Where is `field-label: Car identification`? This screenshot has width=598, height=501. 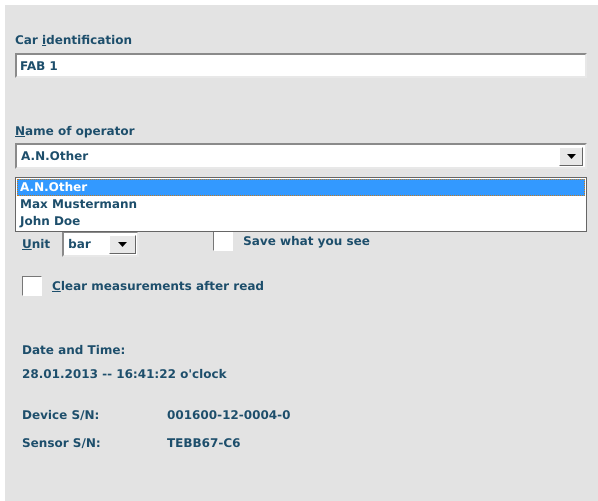
field-label: Car identification is located at coordinates (73, 40).